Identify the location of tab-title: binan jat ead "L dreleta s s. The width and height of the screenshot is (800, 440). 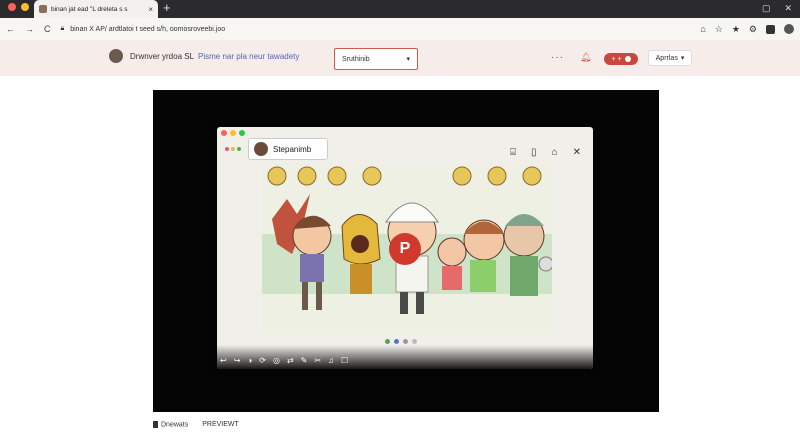
(89, 9).